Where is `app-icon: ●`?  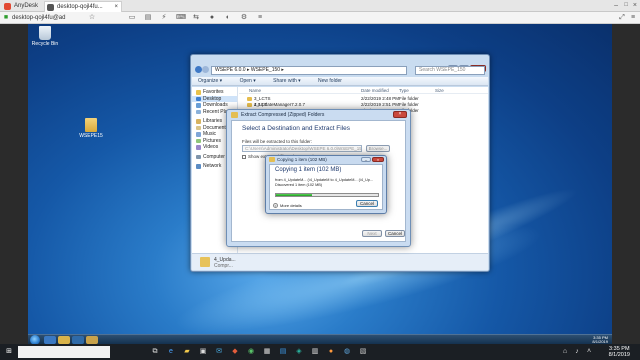 app-icon: ● is located at coordinates (331, 352).